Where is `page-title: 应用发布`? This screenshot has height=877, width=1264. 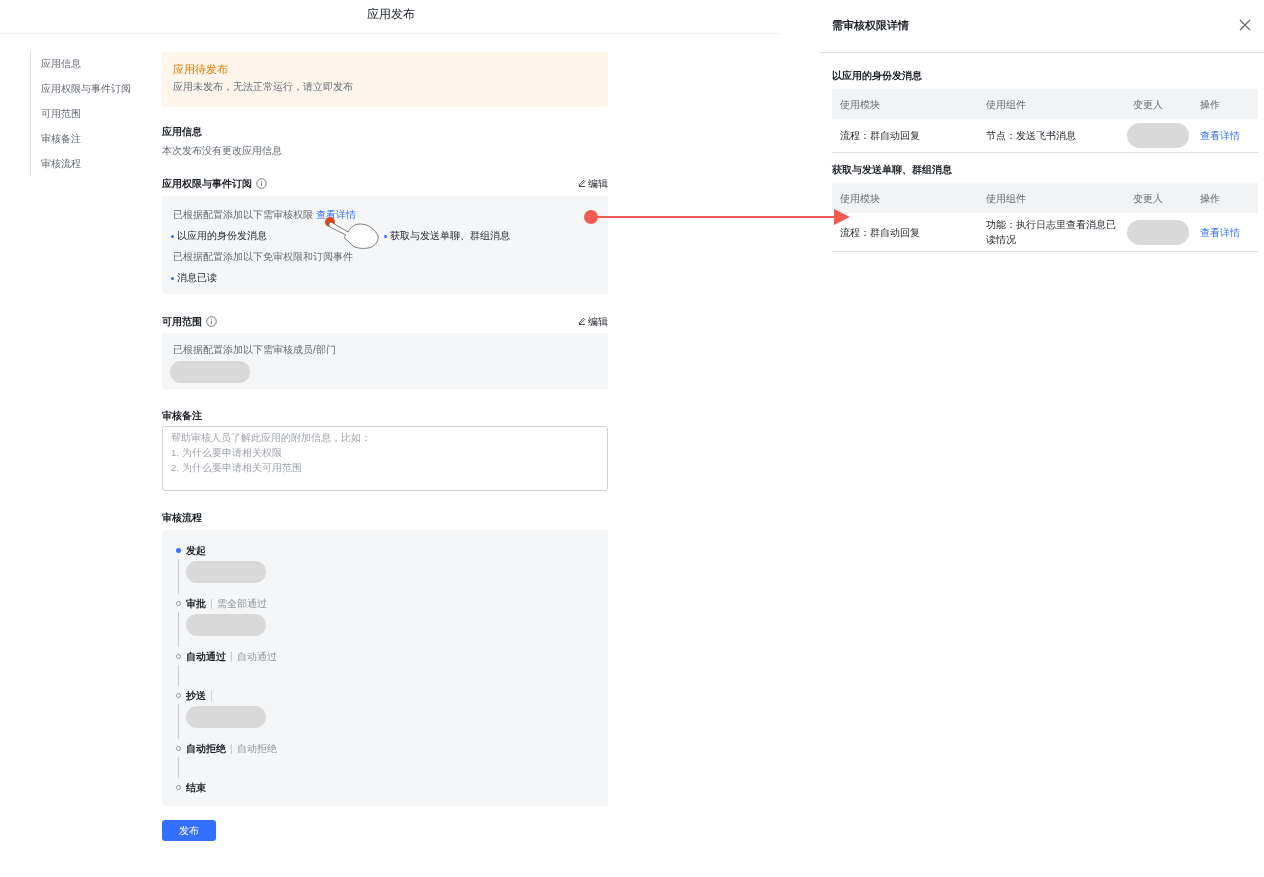
page-title: 应用发布 is located at coordinates (391, 14).